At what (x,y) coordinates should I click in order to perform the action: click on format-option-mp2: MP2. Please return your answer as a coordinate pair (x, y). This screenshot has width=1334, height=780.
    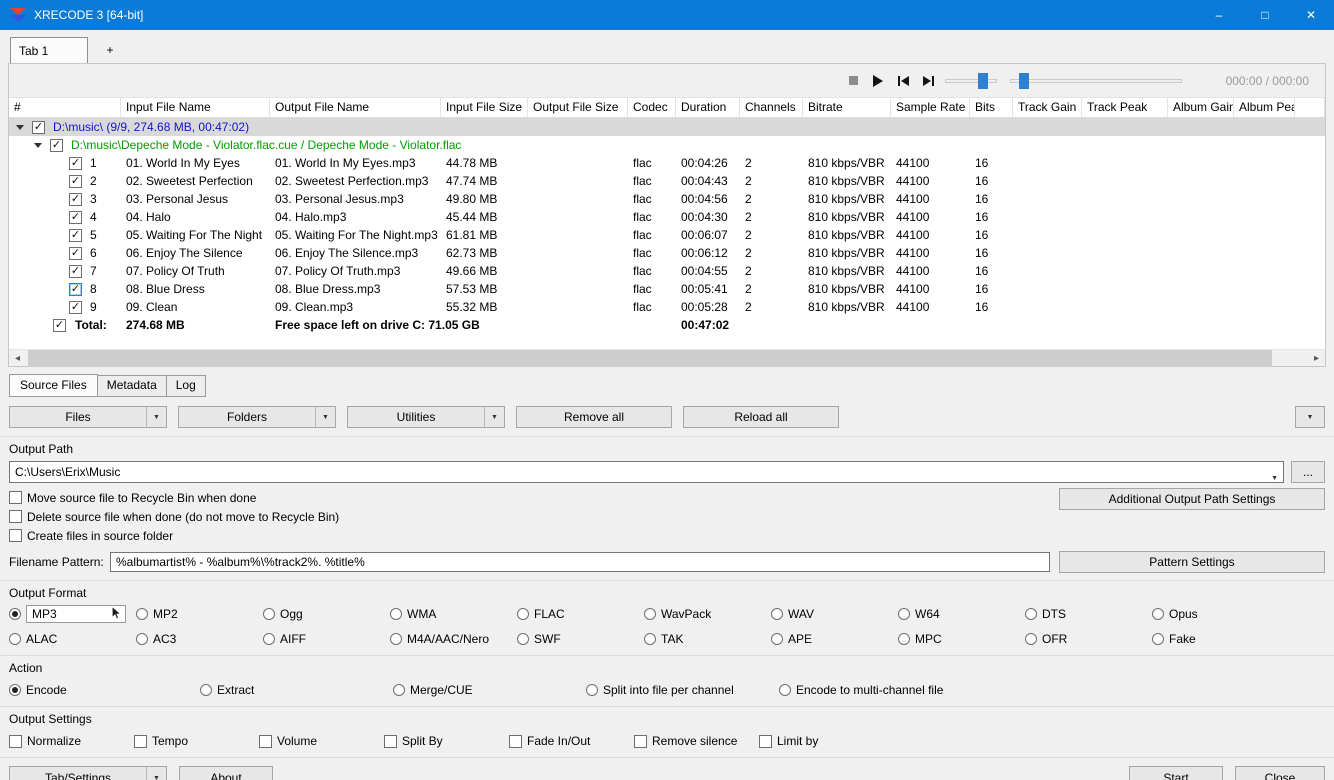
    Looking at the image, I should click on (199, 614).